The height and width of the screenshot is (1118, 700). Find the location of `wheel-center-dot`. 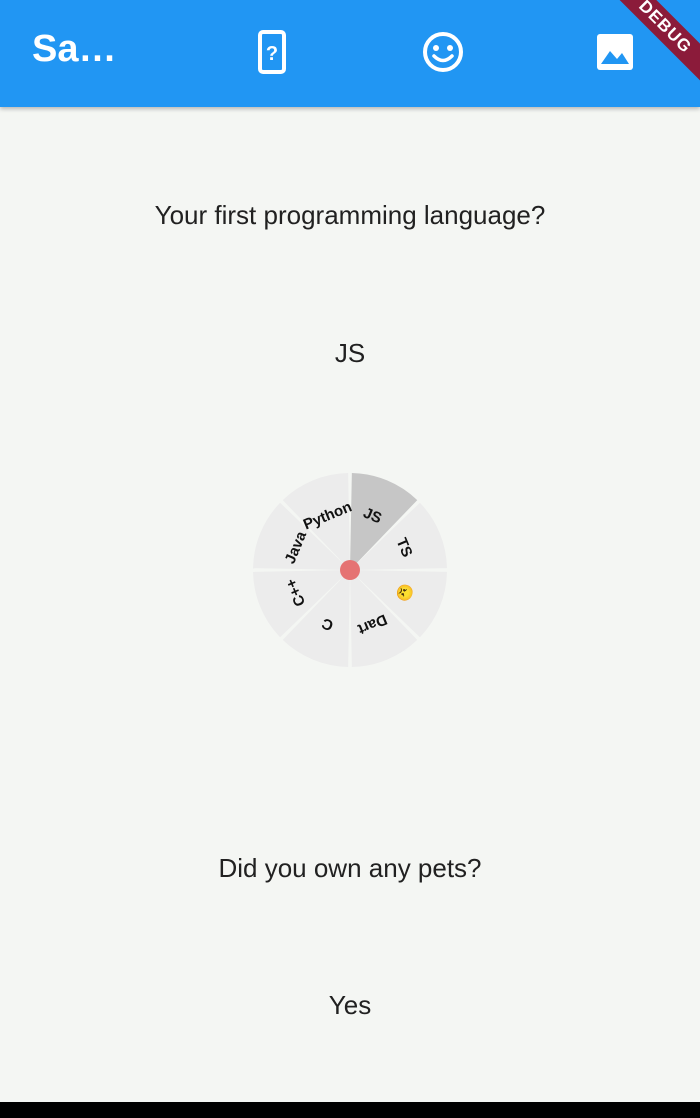

wheel-center-dot is located at coordinates (350, 570).